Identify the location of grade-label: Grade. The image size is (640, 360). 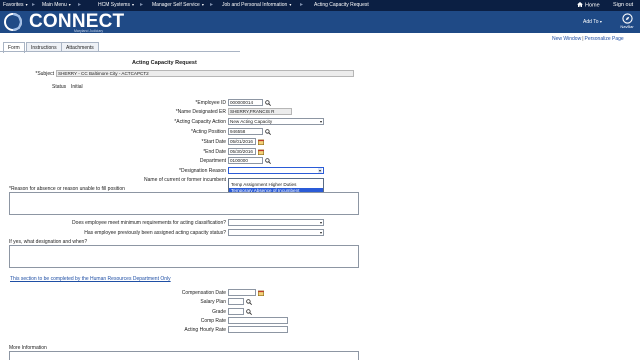
(219, 312).